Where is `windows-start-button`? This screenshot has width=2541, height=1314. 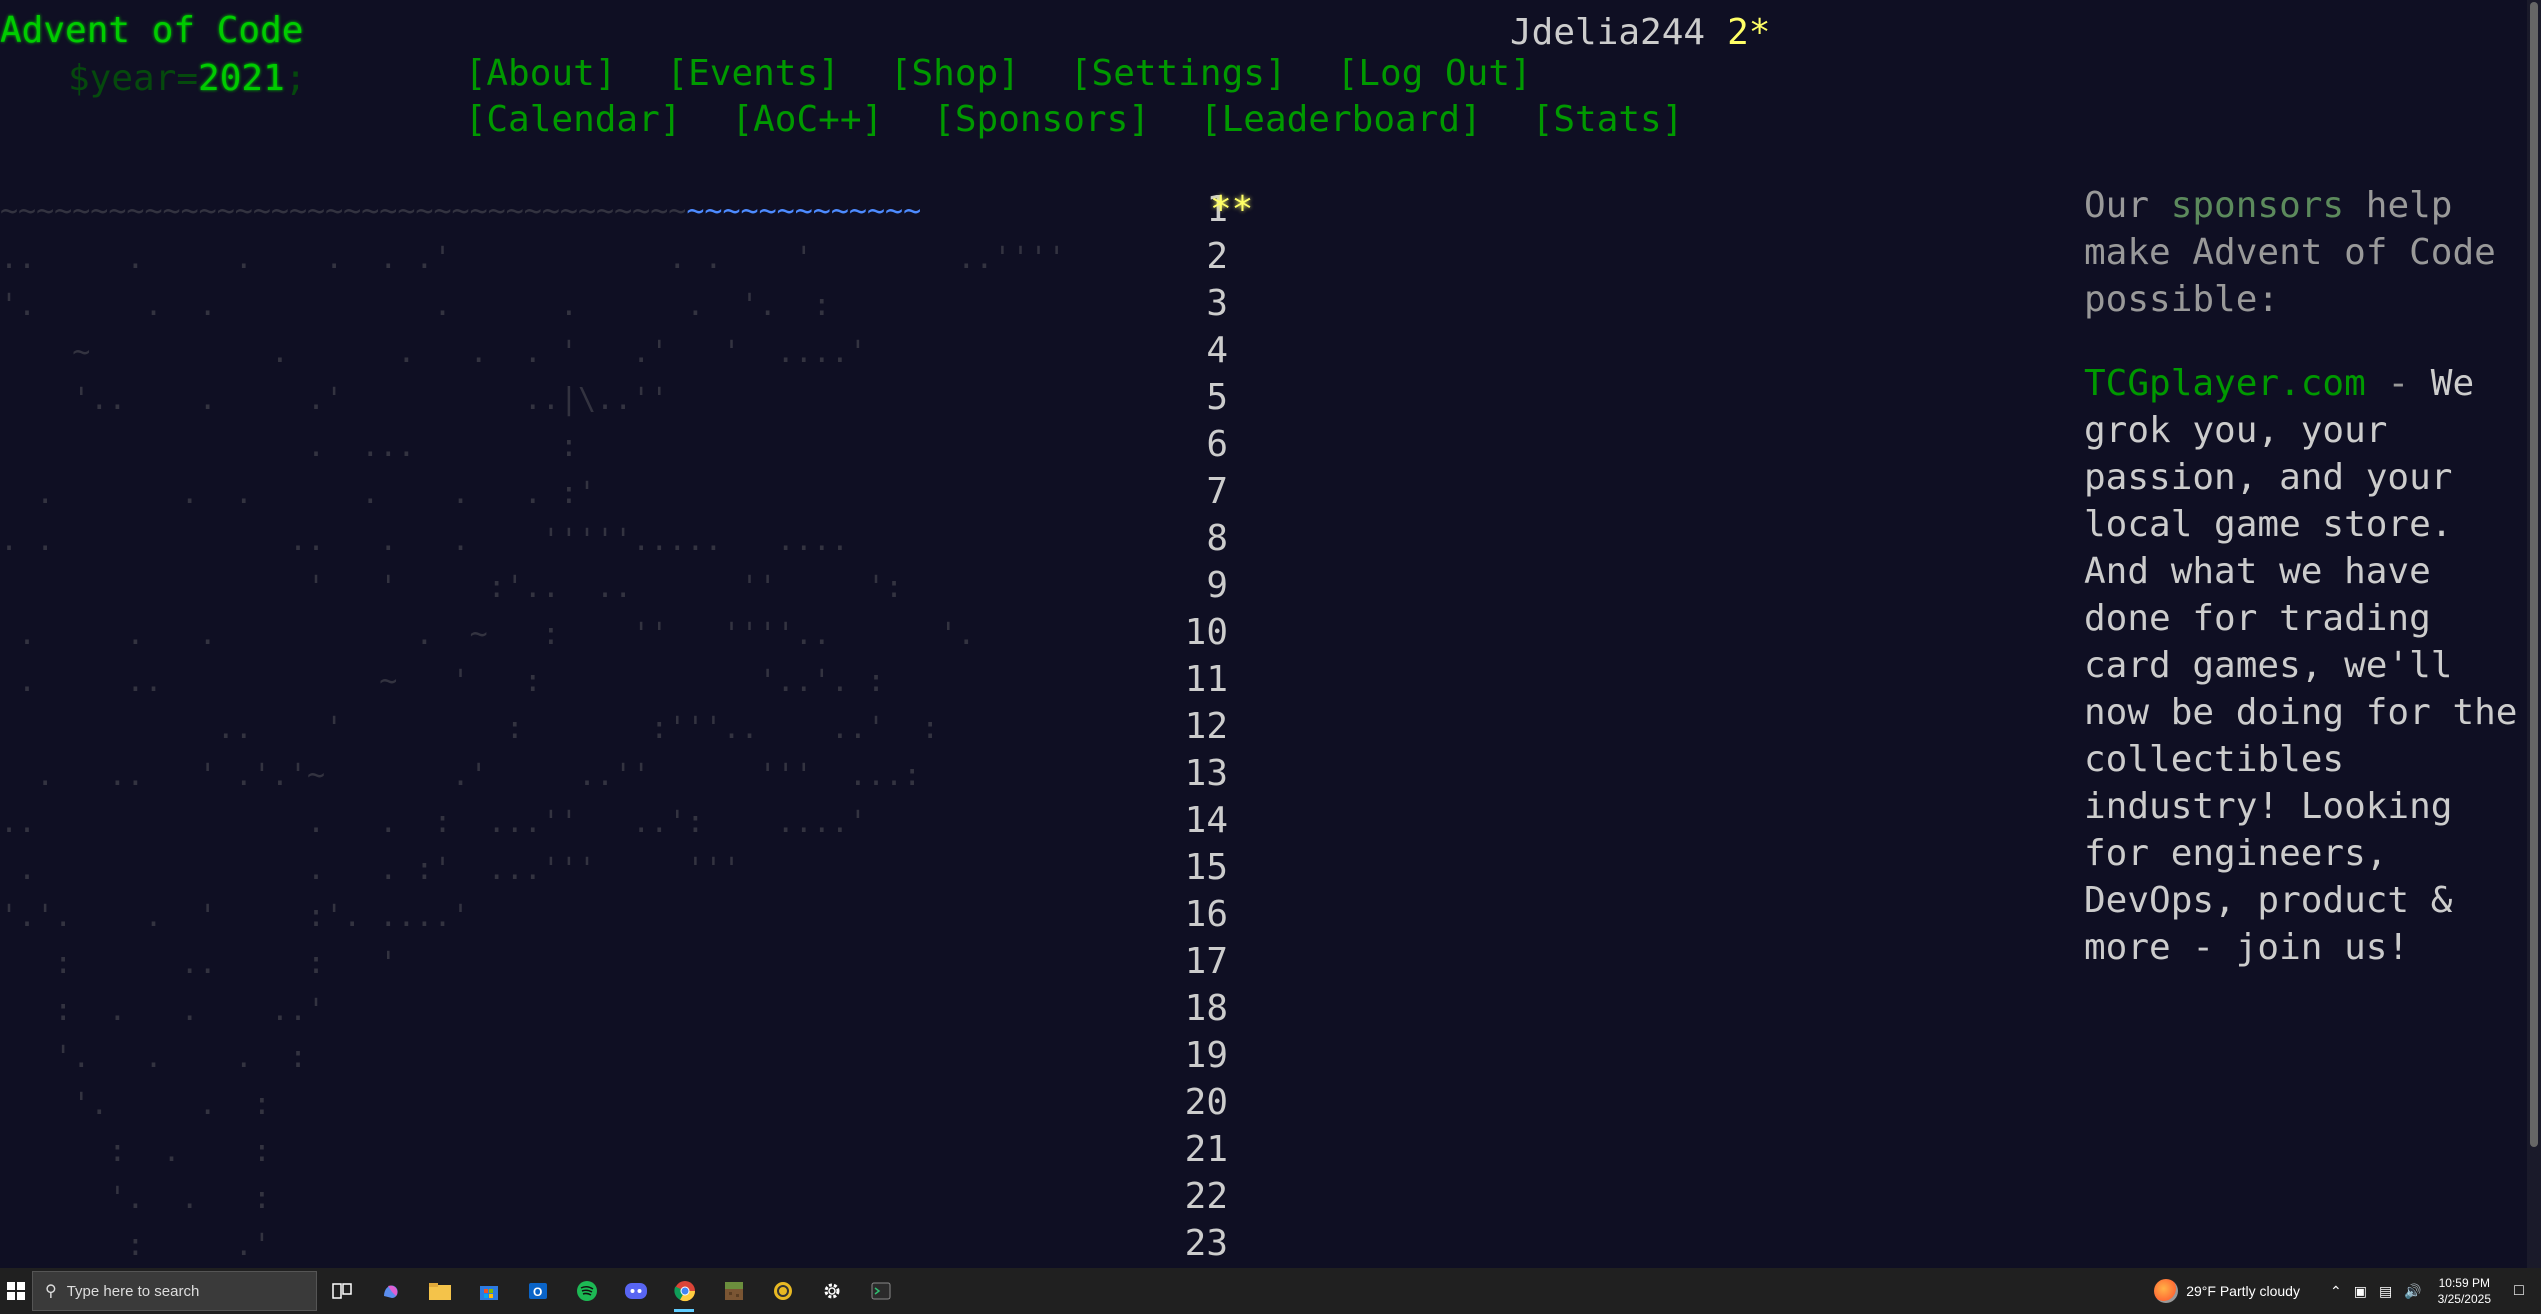
windows-start-button is located at coordinates (16, 1291).